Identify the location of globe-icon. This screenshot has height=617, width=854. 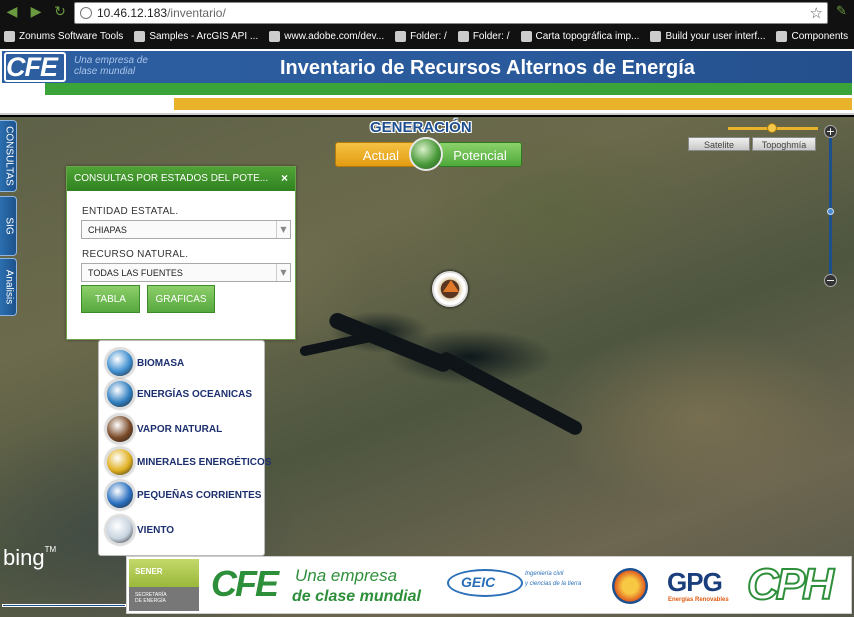
(426, 154).